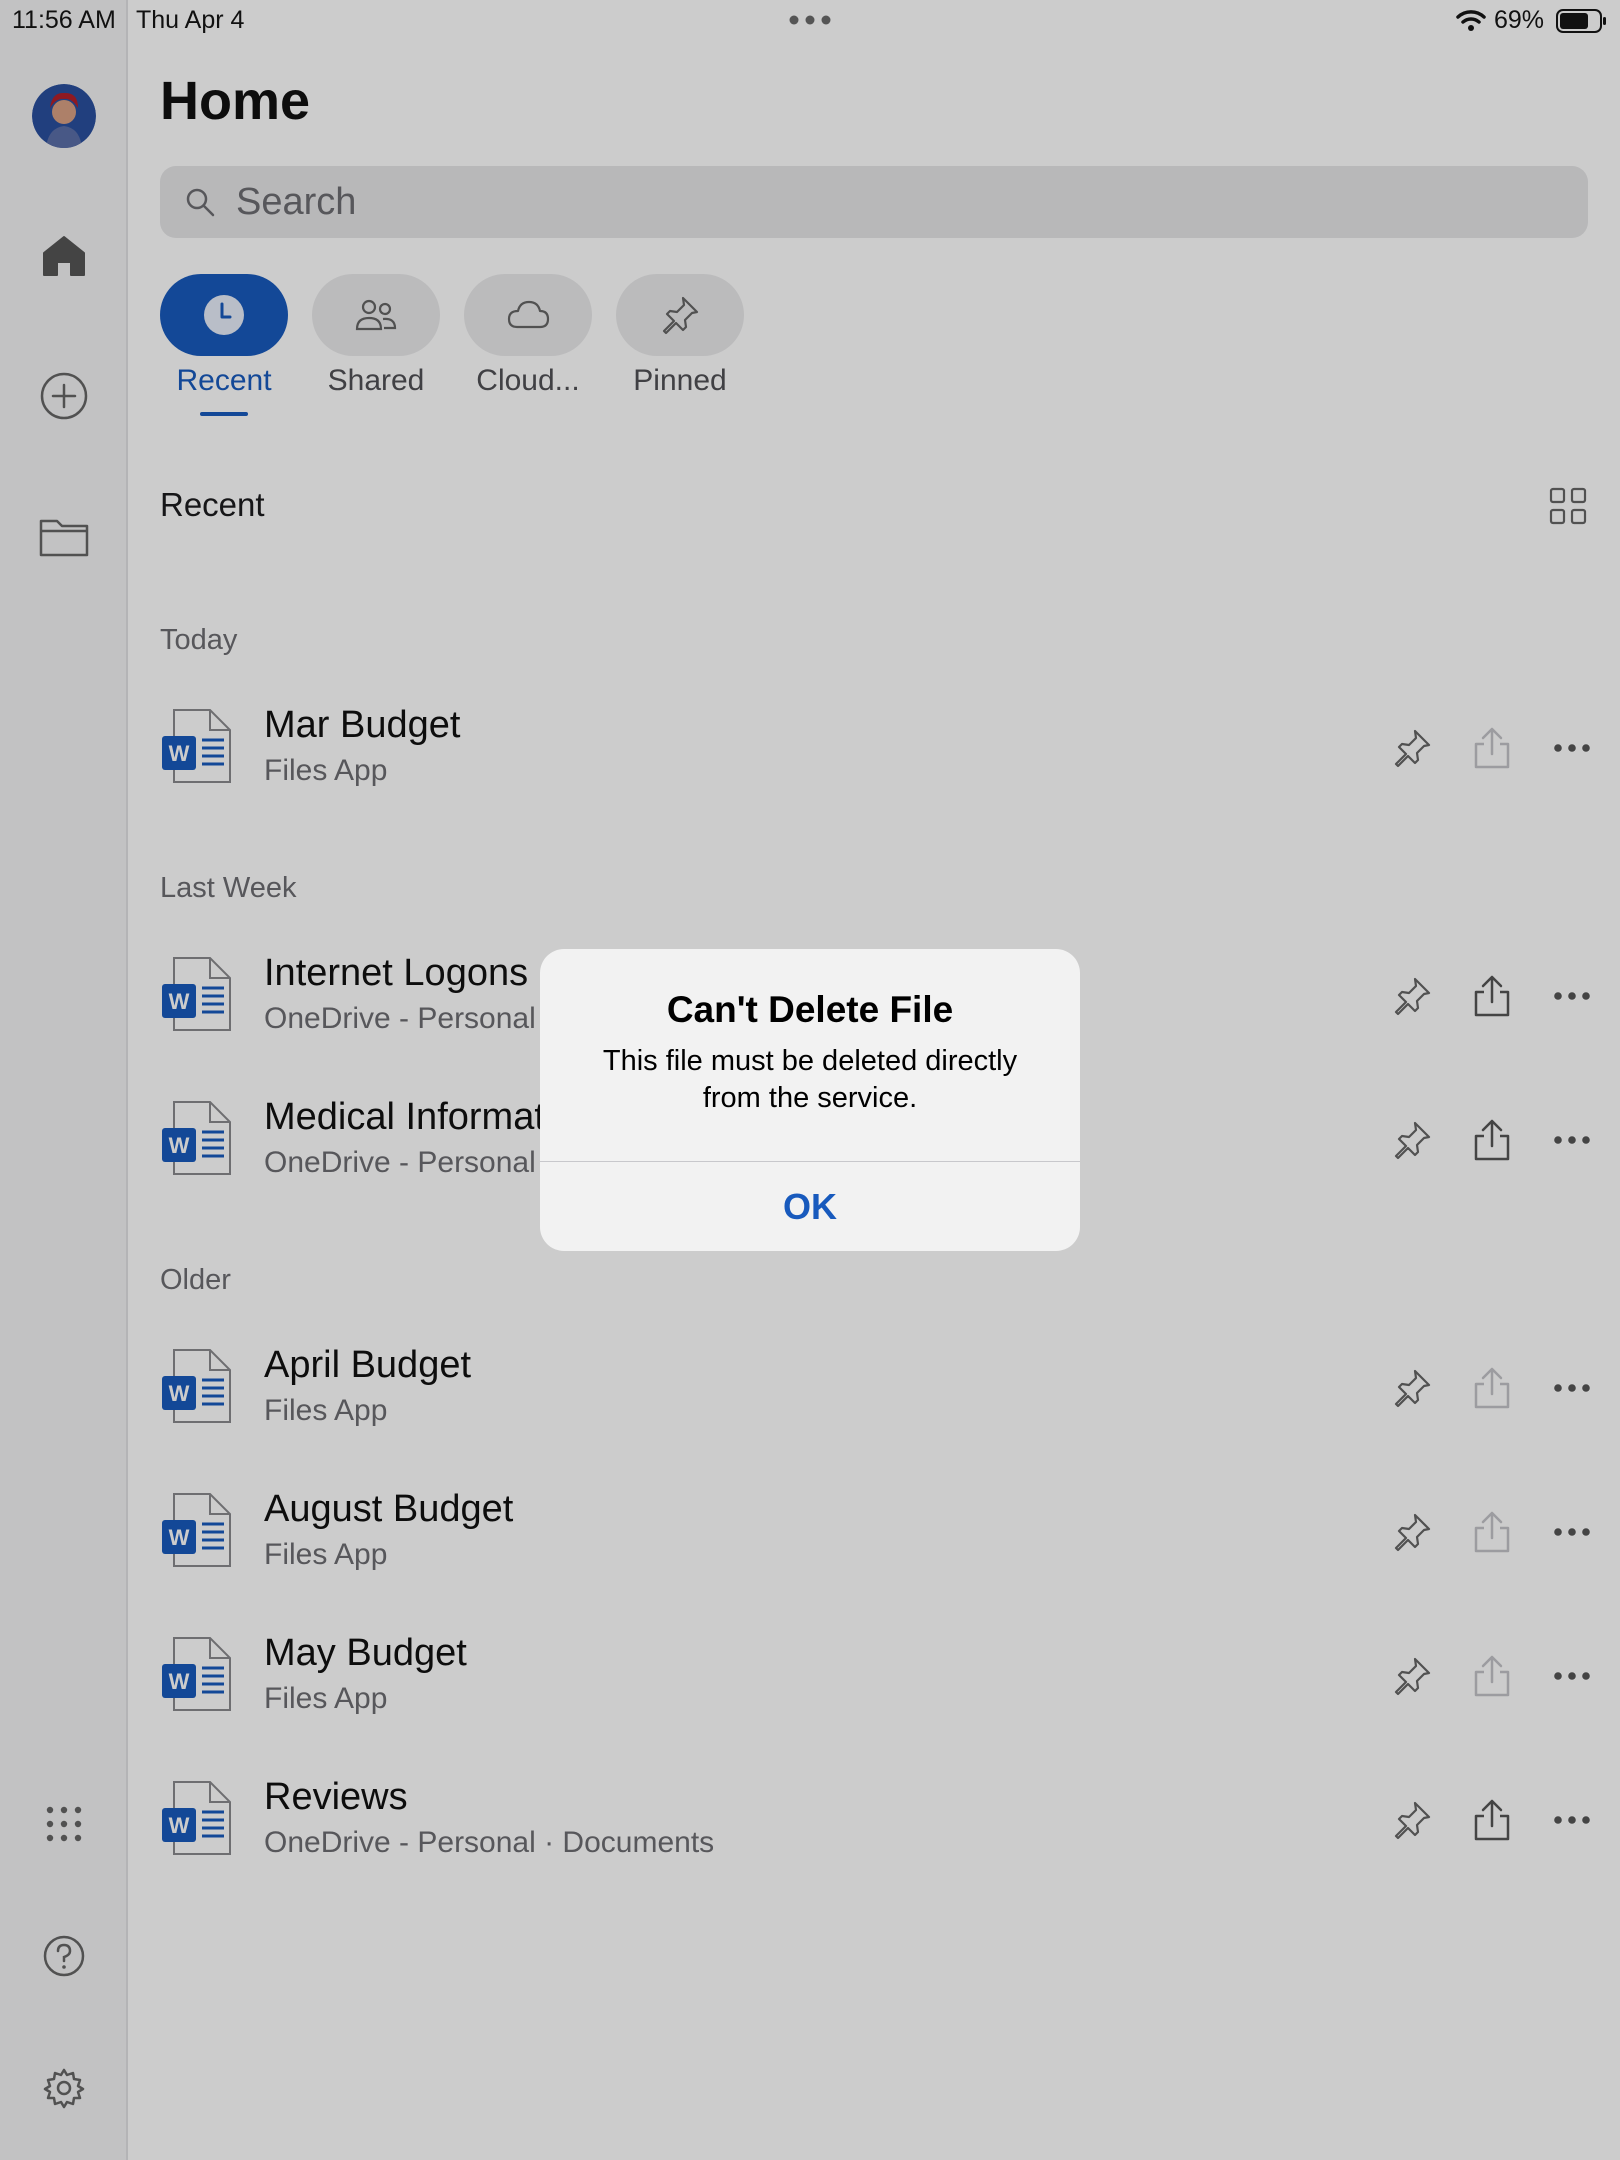  I want to click on alert-ok-button: OK, so click(810, 1206).